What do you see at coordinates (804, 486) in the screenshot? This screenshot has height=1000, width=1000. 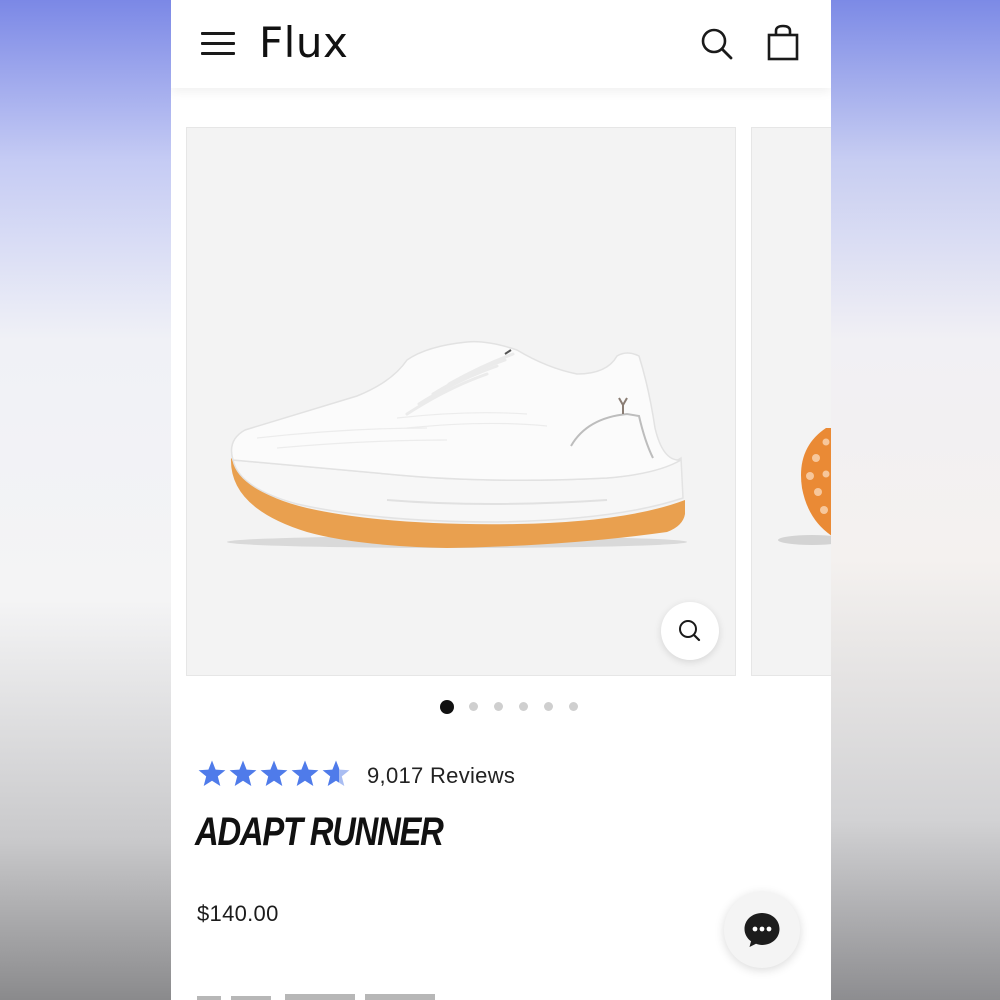 I see `shoe-sole-image` at bounding box center [804, 486].